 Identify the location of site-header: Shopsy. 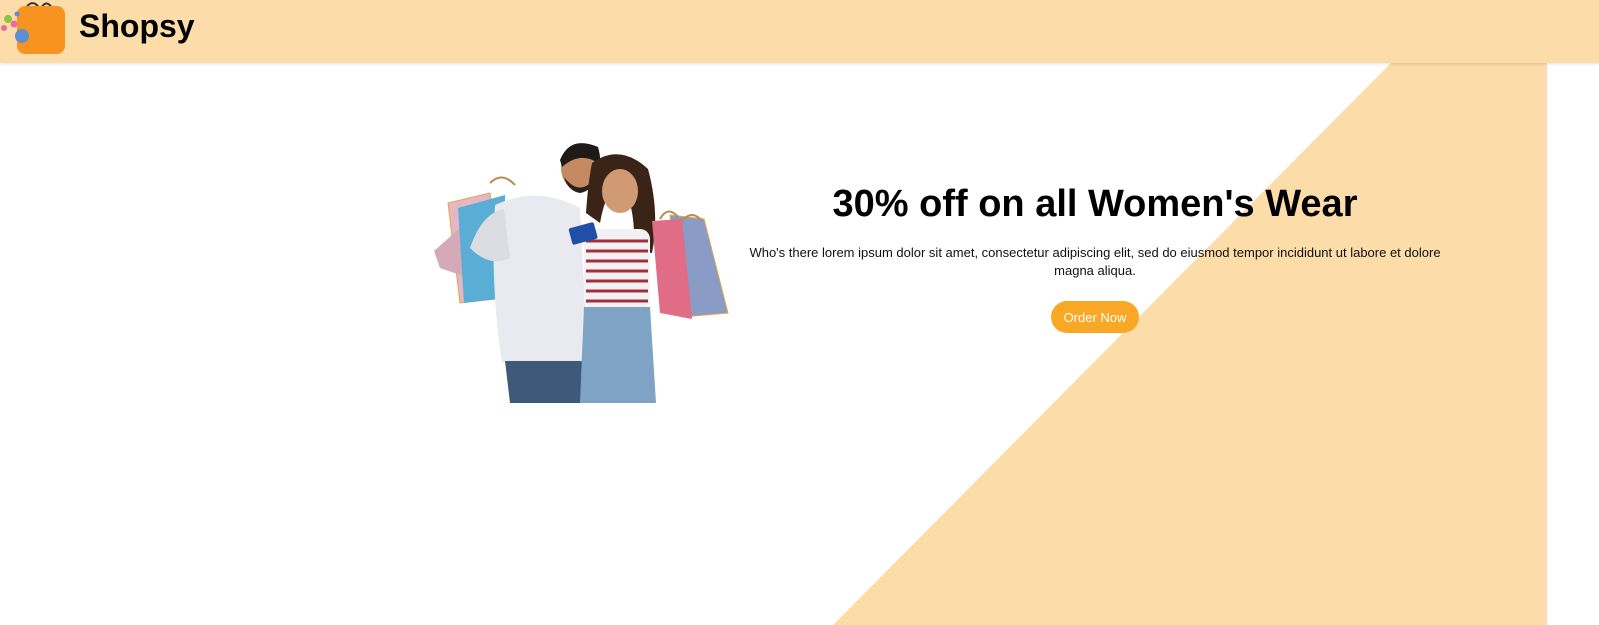
(799, 31).